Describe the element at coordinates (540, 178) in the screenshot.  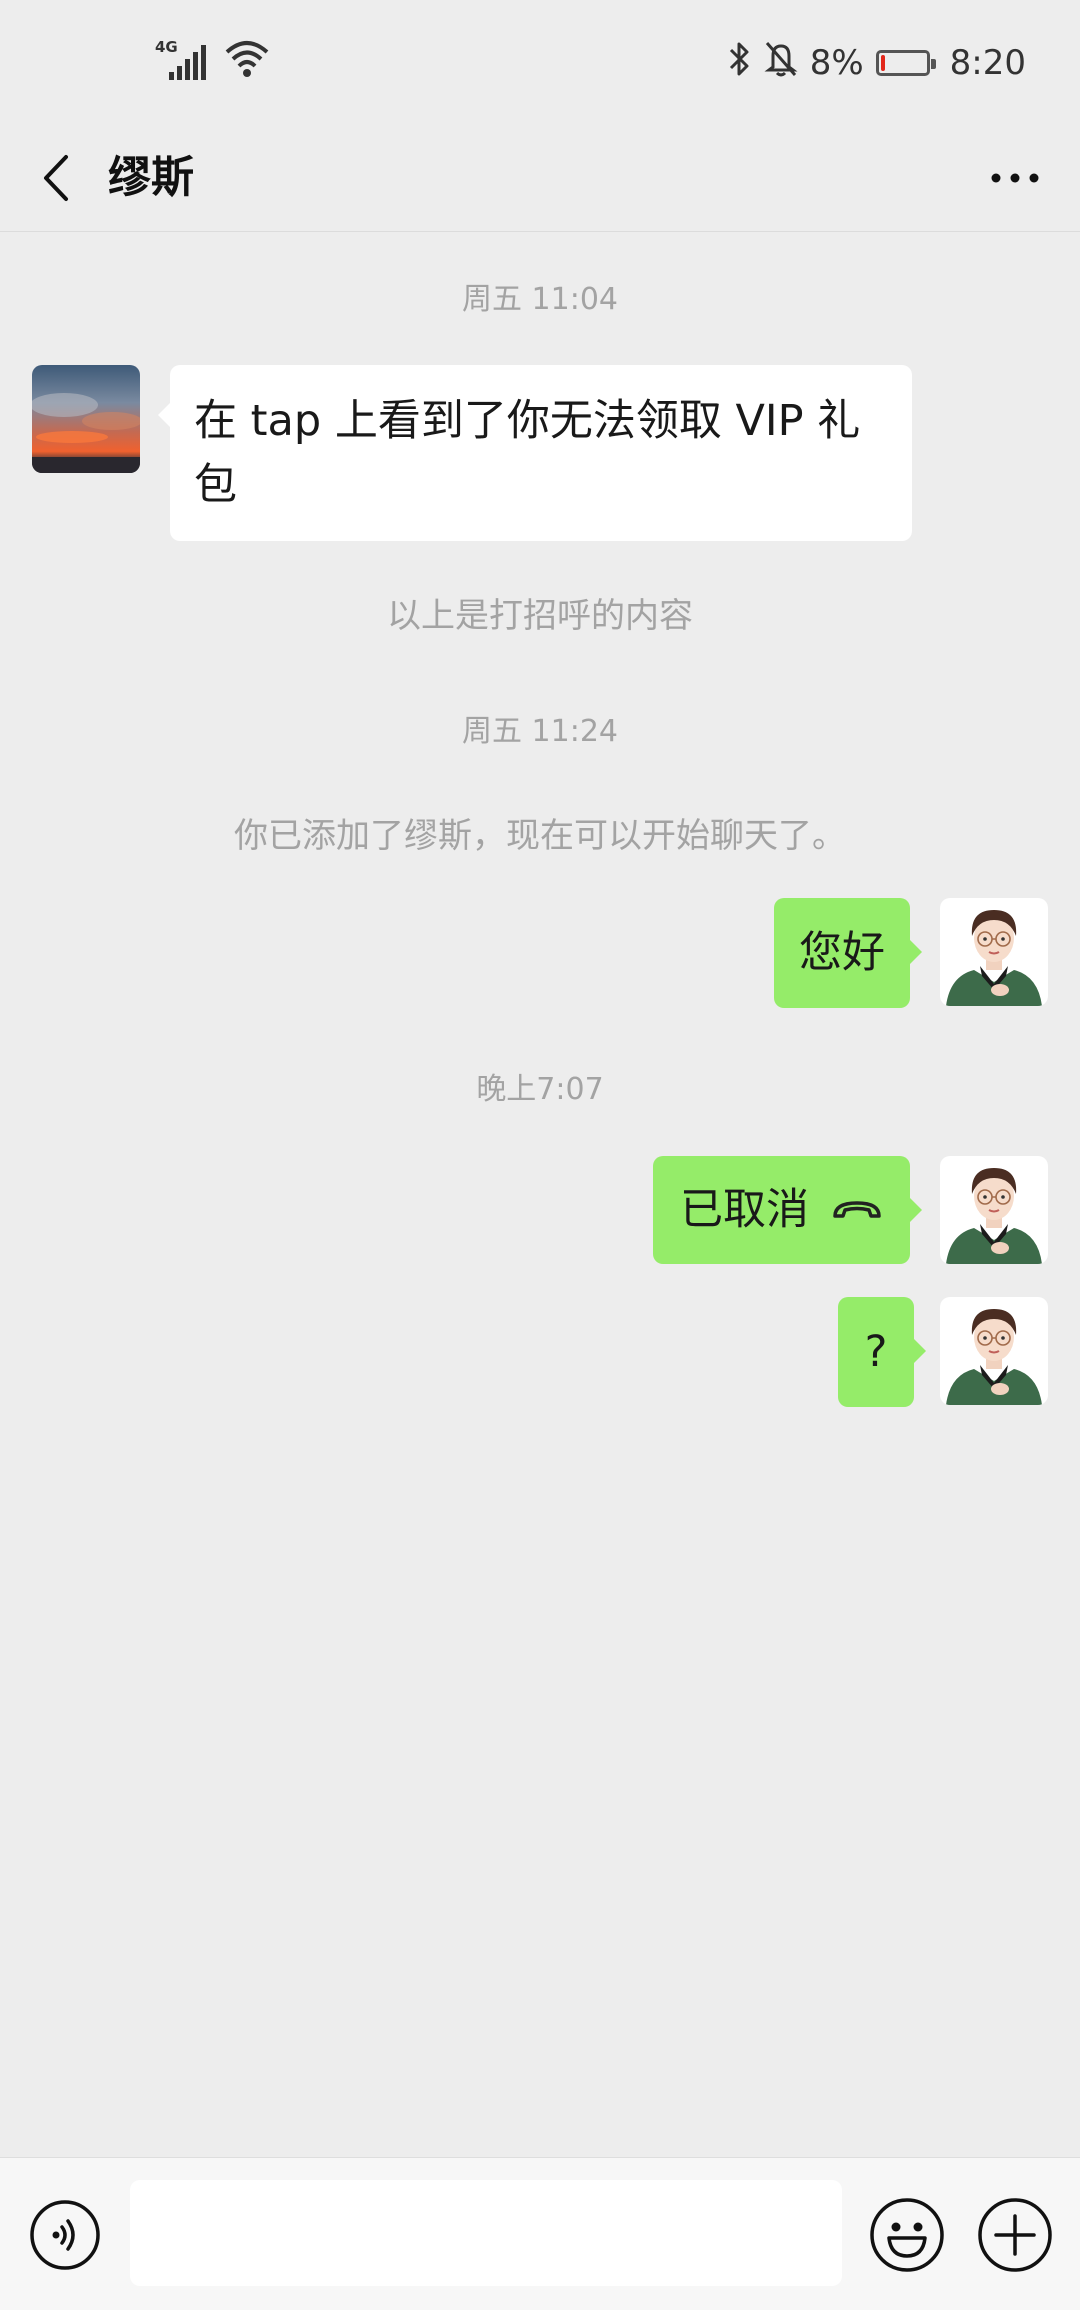
I see `chat-header: 缪斯` at that location.